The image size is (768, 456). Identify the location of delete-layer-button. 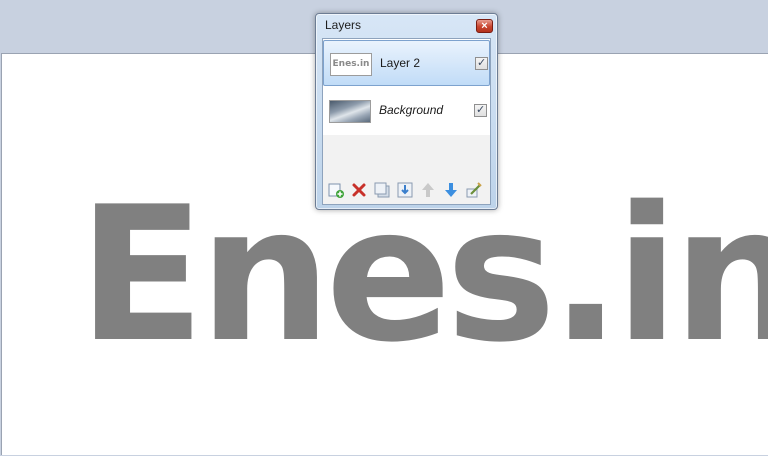
(359, 190).